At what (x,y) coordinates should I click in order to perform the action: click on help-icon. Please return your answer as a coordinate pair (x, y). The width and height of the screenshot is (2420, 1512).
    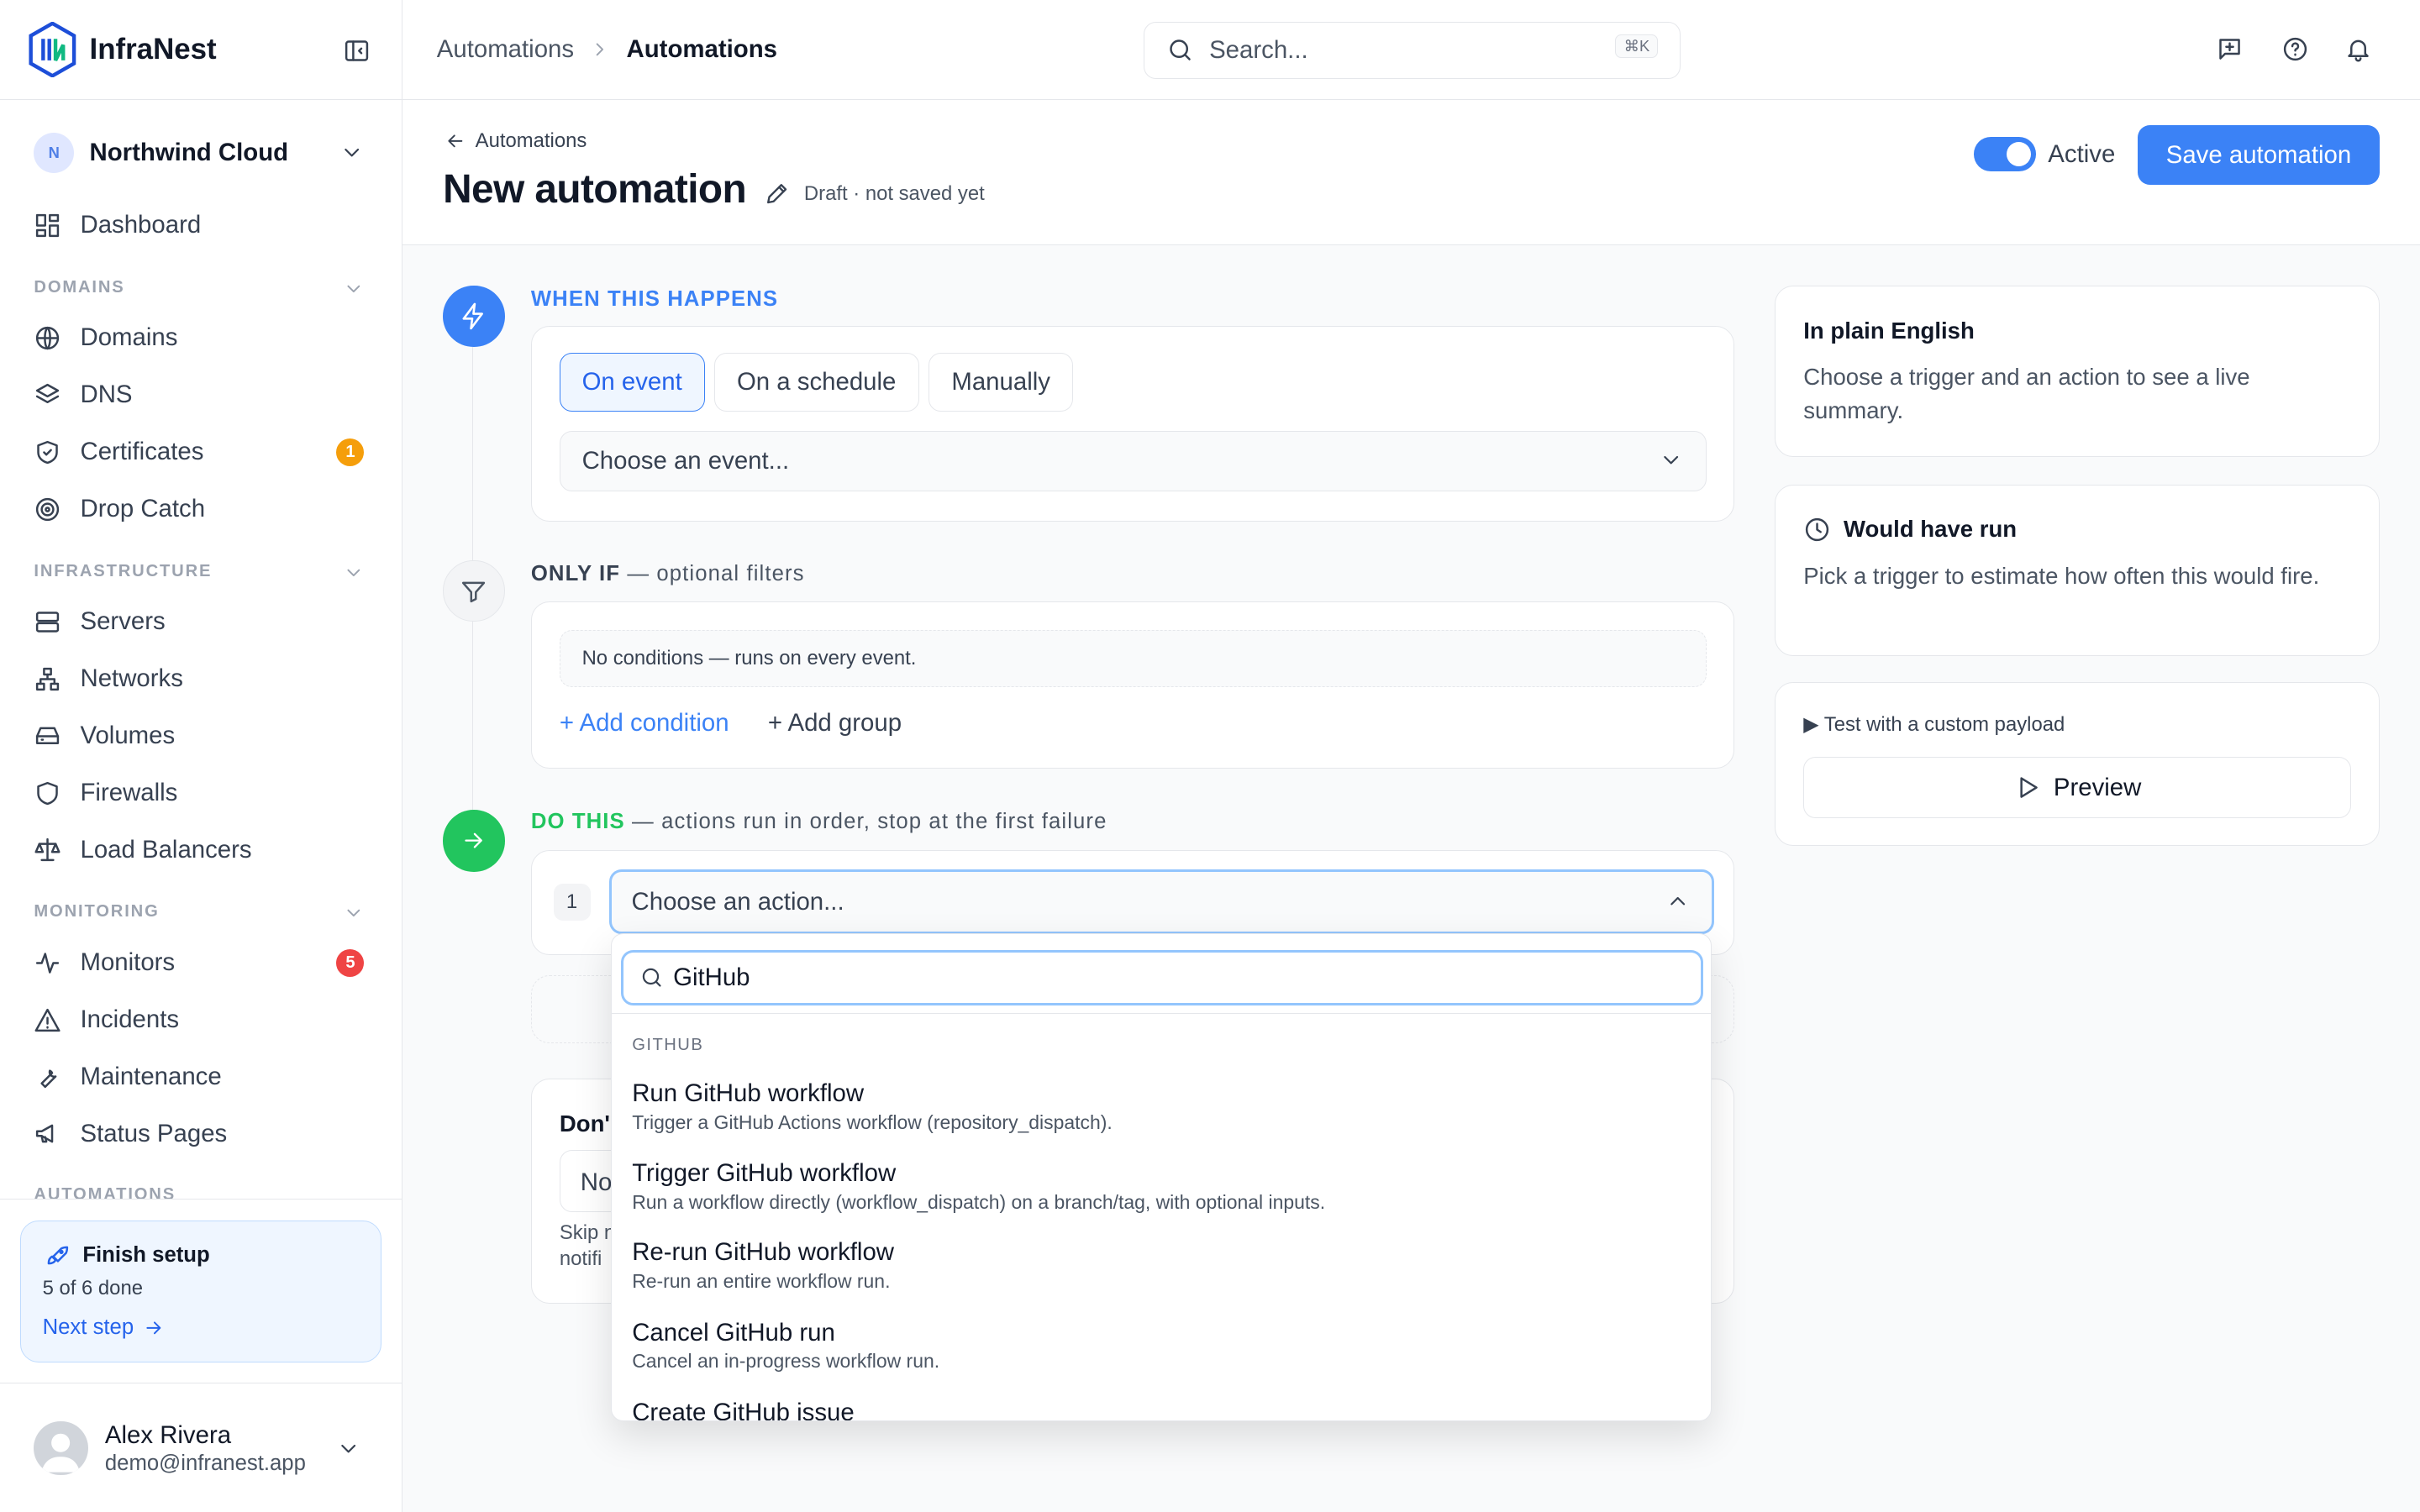
    Looking at the image, I should click on (2295, 49).